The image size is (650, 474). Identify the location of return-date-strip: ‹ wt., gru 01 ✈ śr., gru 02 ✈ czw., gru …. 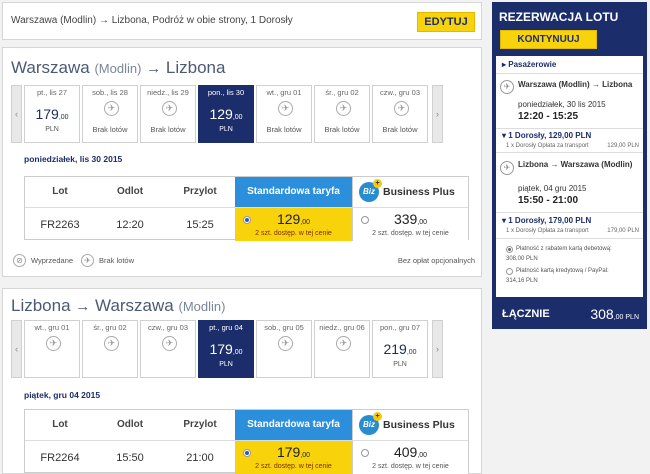
(243, 349).